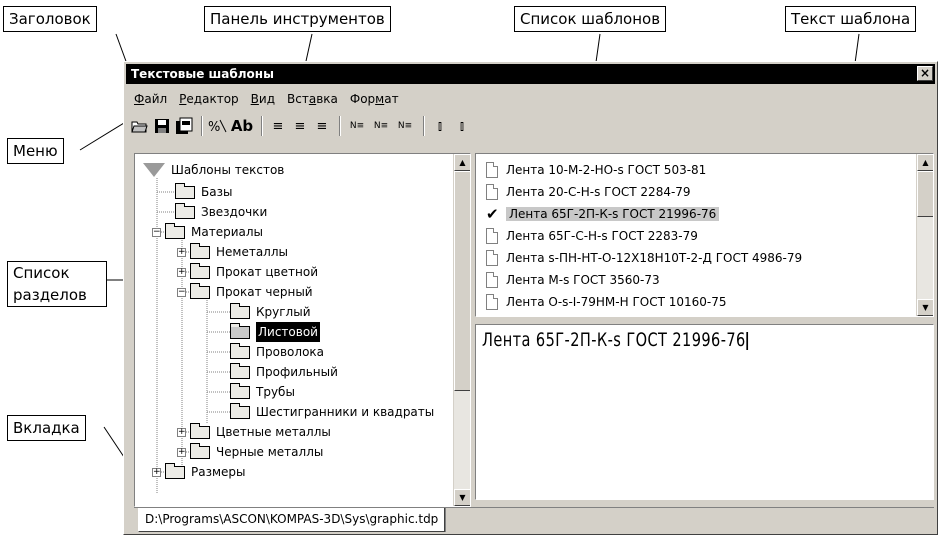  I want to click on align-right-button: ≡, so click(322, 126).